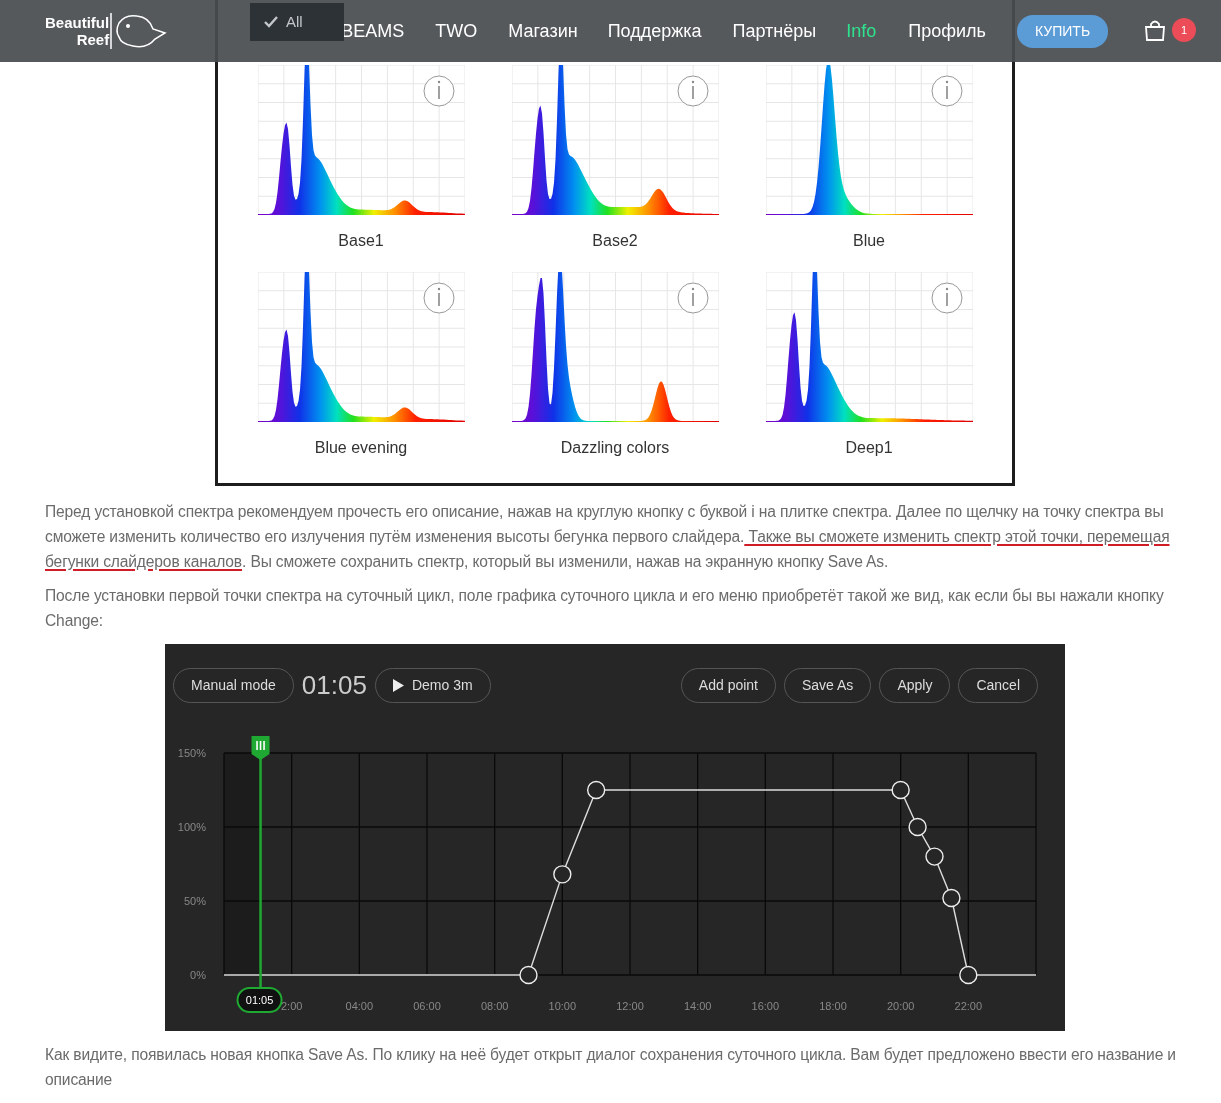 This screenshot has height=1103, width=1221. What do you see at coordinates (947, 31) in the screenshot?
I see `nav-link: Профиль` at bounding box center [947, 31].